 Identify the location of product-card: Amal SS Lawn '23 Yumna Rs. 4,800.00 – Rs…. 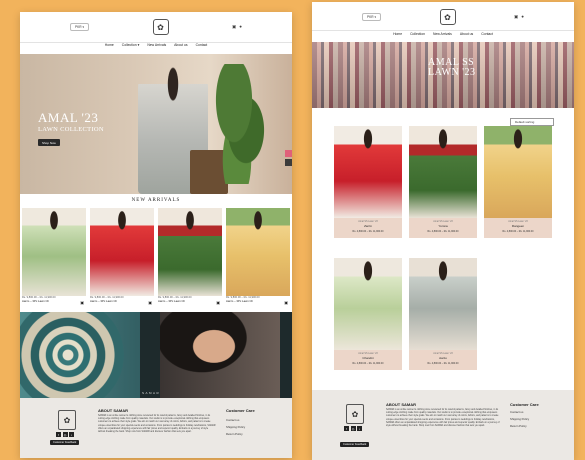
(443, 182).